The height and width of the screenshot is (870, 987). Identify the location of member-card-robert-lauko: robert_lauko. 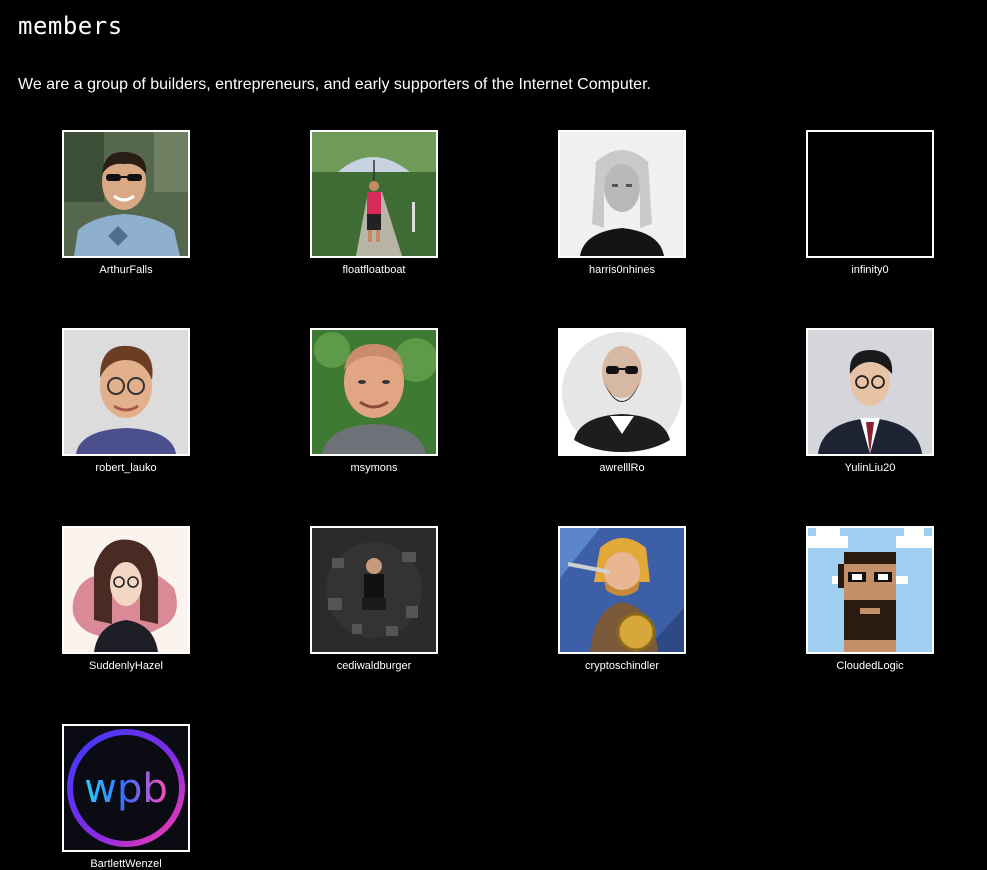
(126, 401).